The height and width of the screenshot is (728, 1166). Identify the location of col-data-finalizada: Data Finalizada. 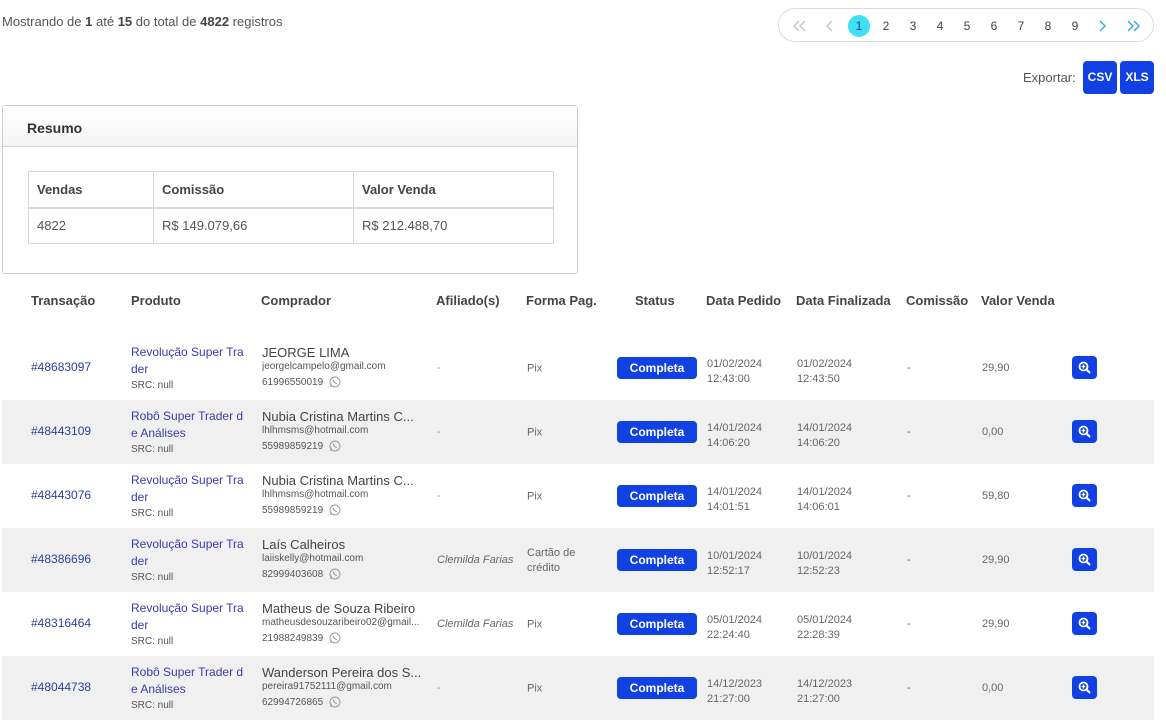
(843, 300).